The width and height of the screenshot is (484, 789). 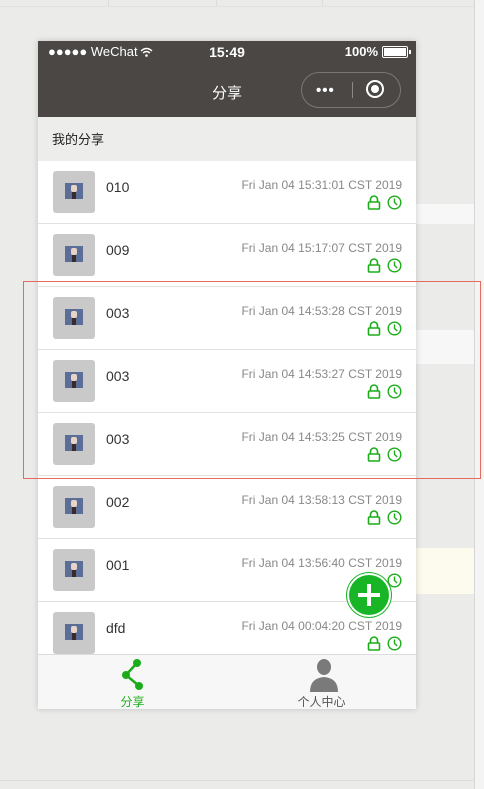 I want to click on share-name: 001, so click(x=118, y=565).